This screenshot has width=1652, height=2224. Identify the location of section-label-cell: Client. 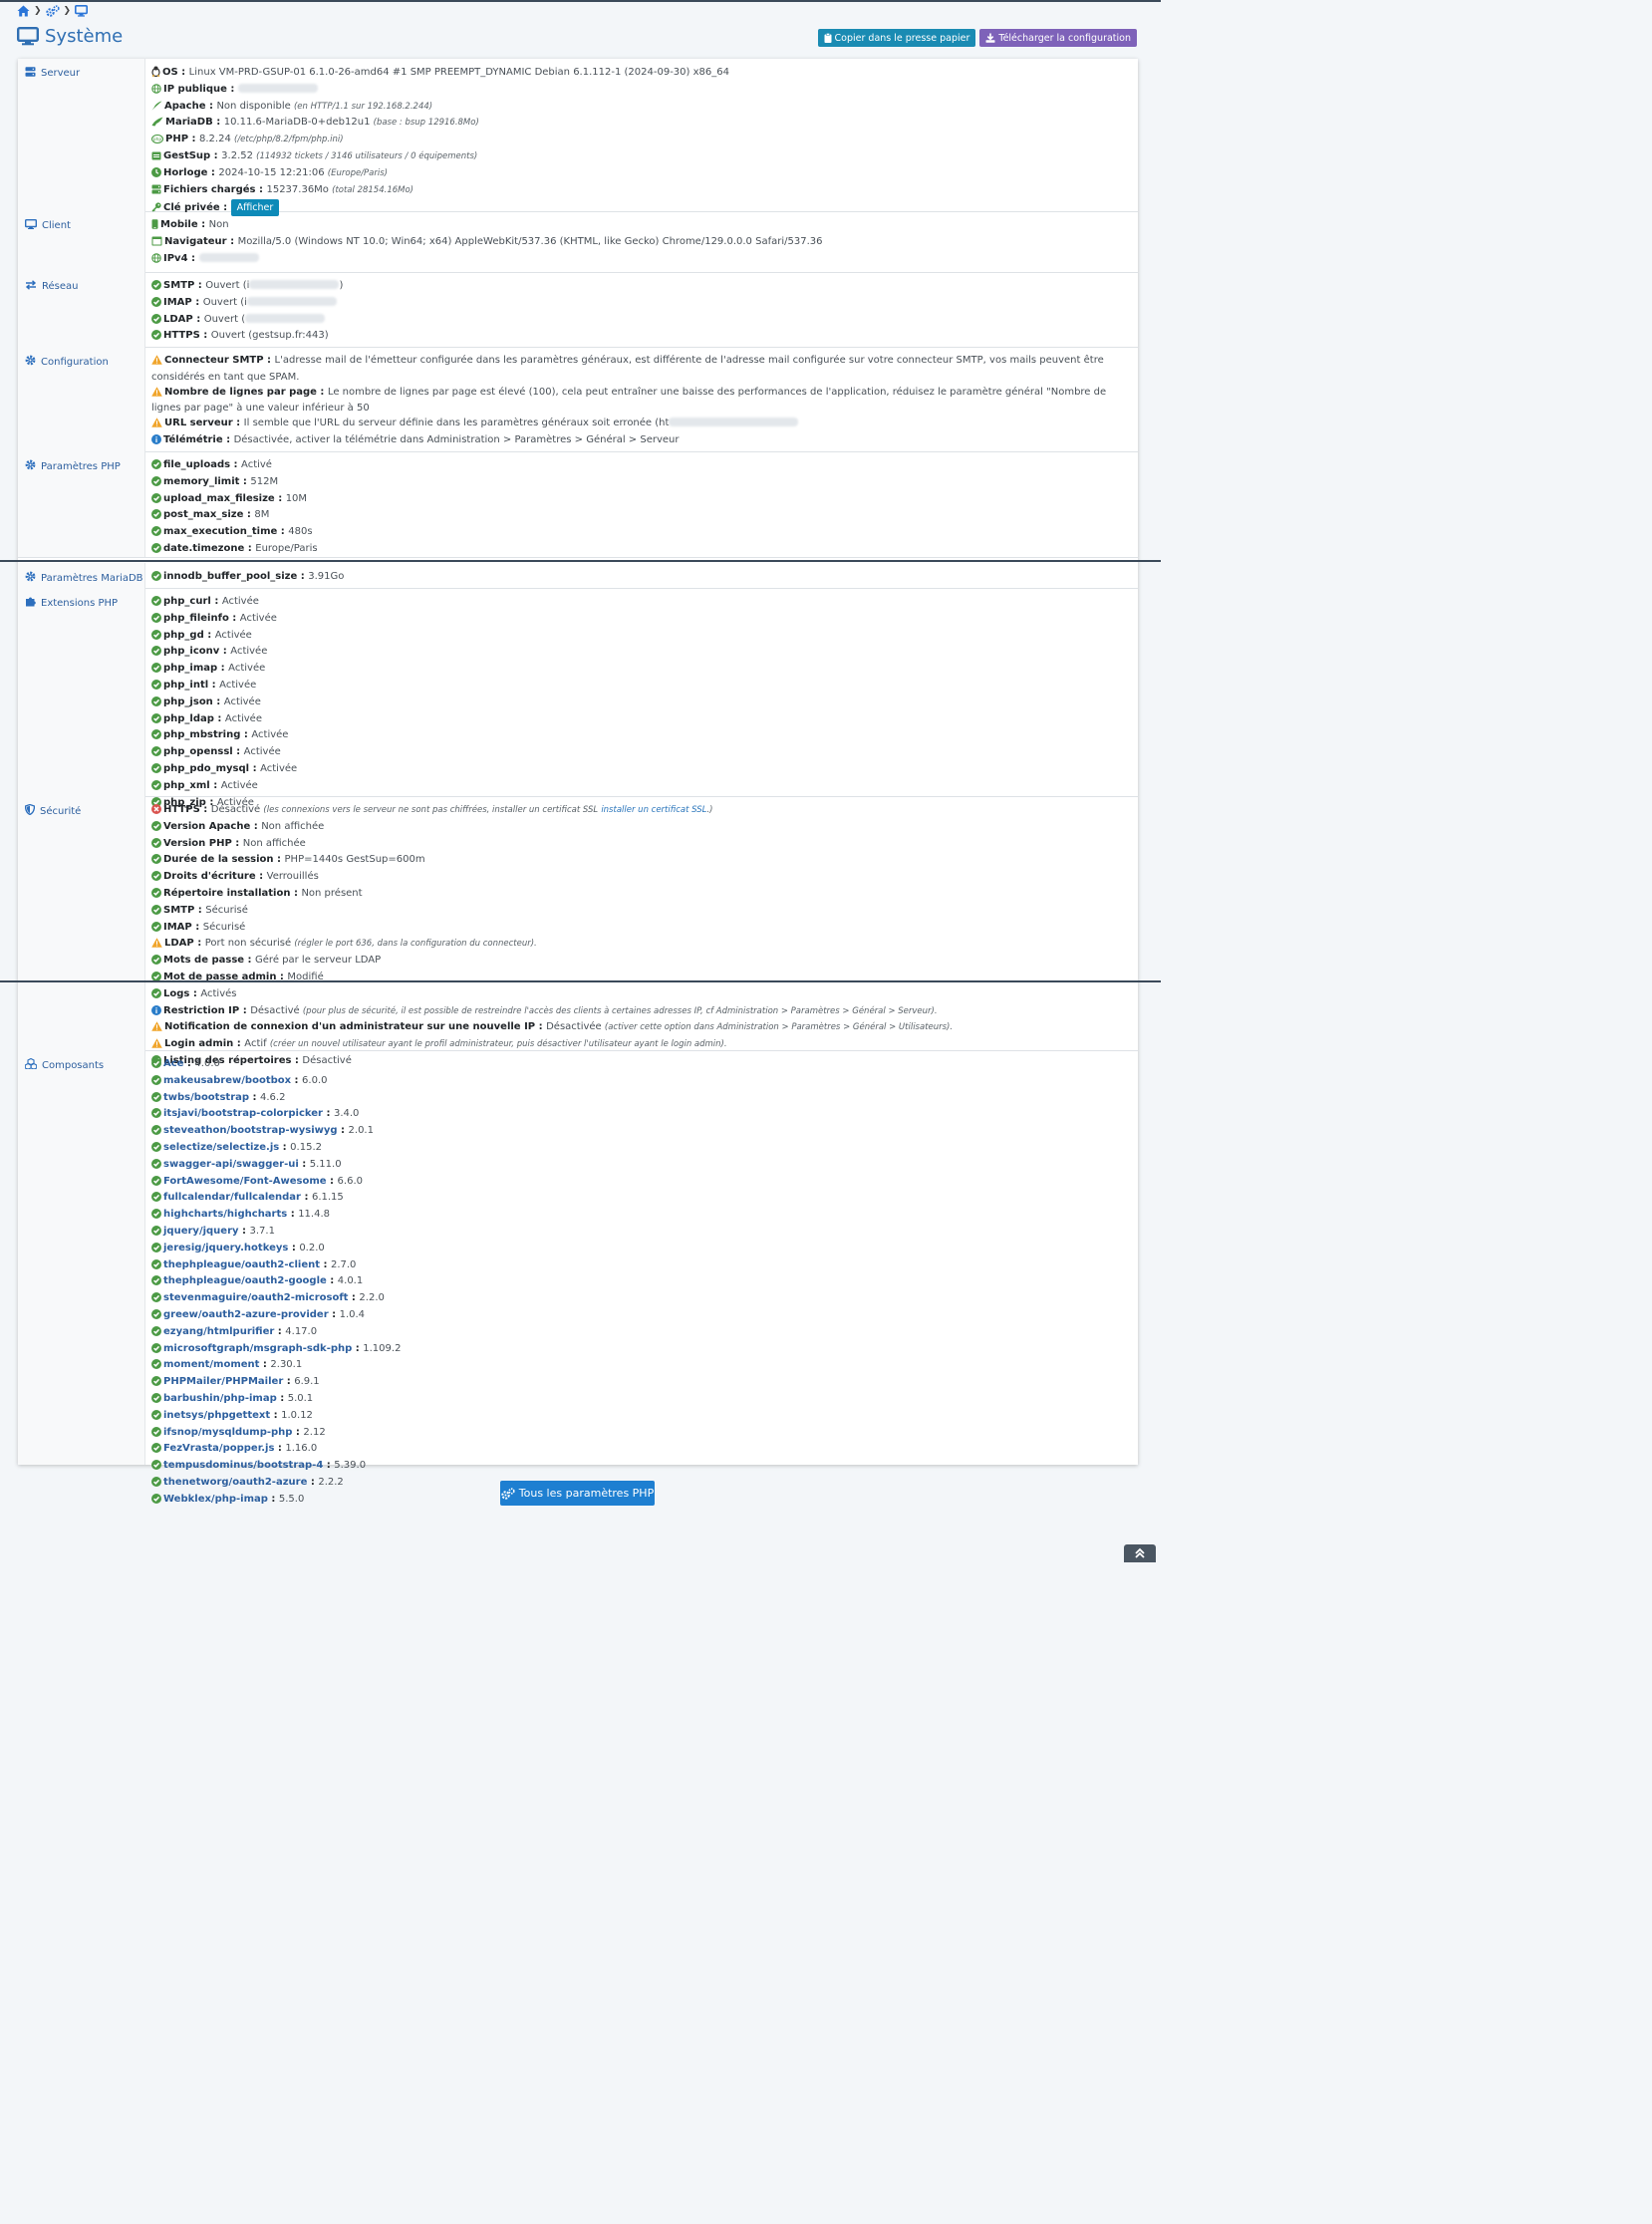
(81, 241).